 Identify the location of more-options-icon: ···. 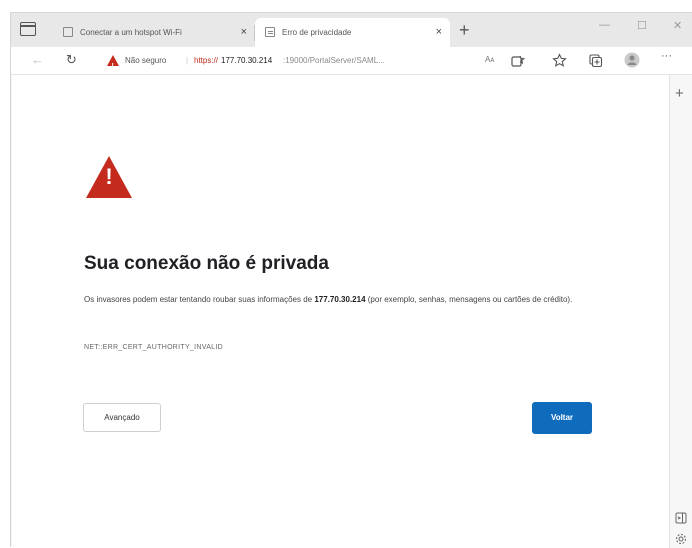
(666, 56).